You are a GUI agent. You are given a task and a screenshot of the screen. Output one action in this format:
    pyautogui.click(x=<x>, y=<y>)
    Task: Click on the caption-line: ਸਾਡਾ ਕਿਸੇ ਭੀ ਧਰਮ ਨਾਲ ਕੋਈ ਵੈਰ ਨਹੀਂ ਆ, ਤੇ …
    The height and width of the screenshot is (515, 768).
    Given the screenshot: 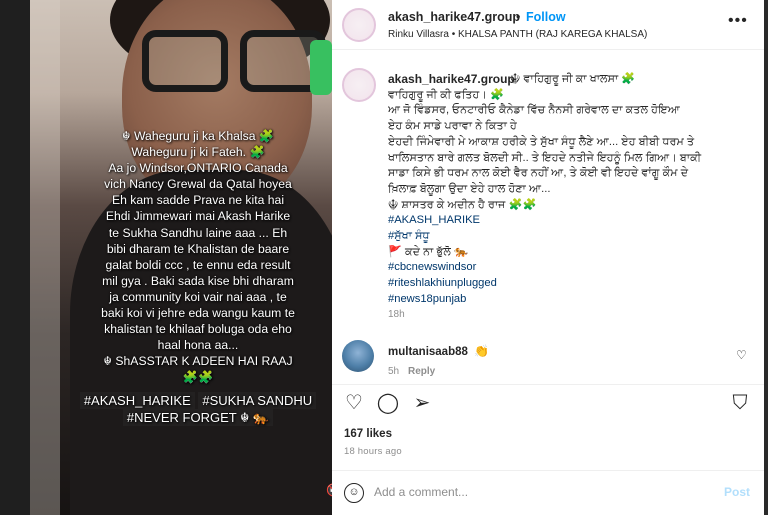 What is the action you would take?
    pyautogui.click(x=538, y=173)
    